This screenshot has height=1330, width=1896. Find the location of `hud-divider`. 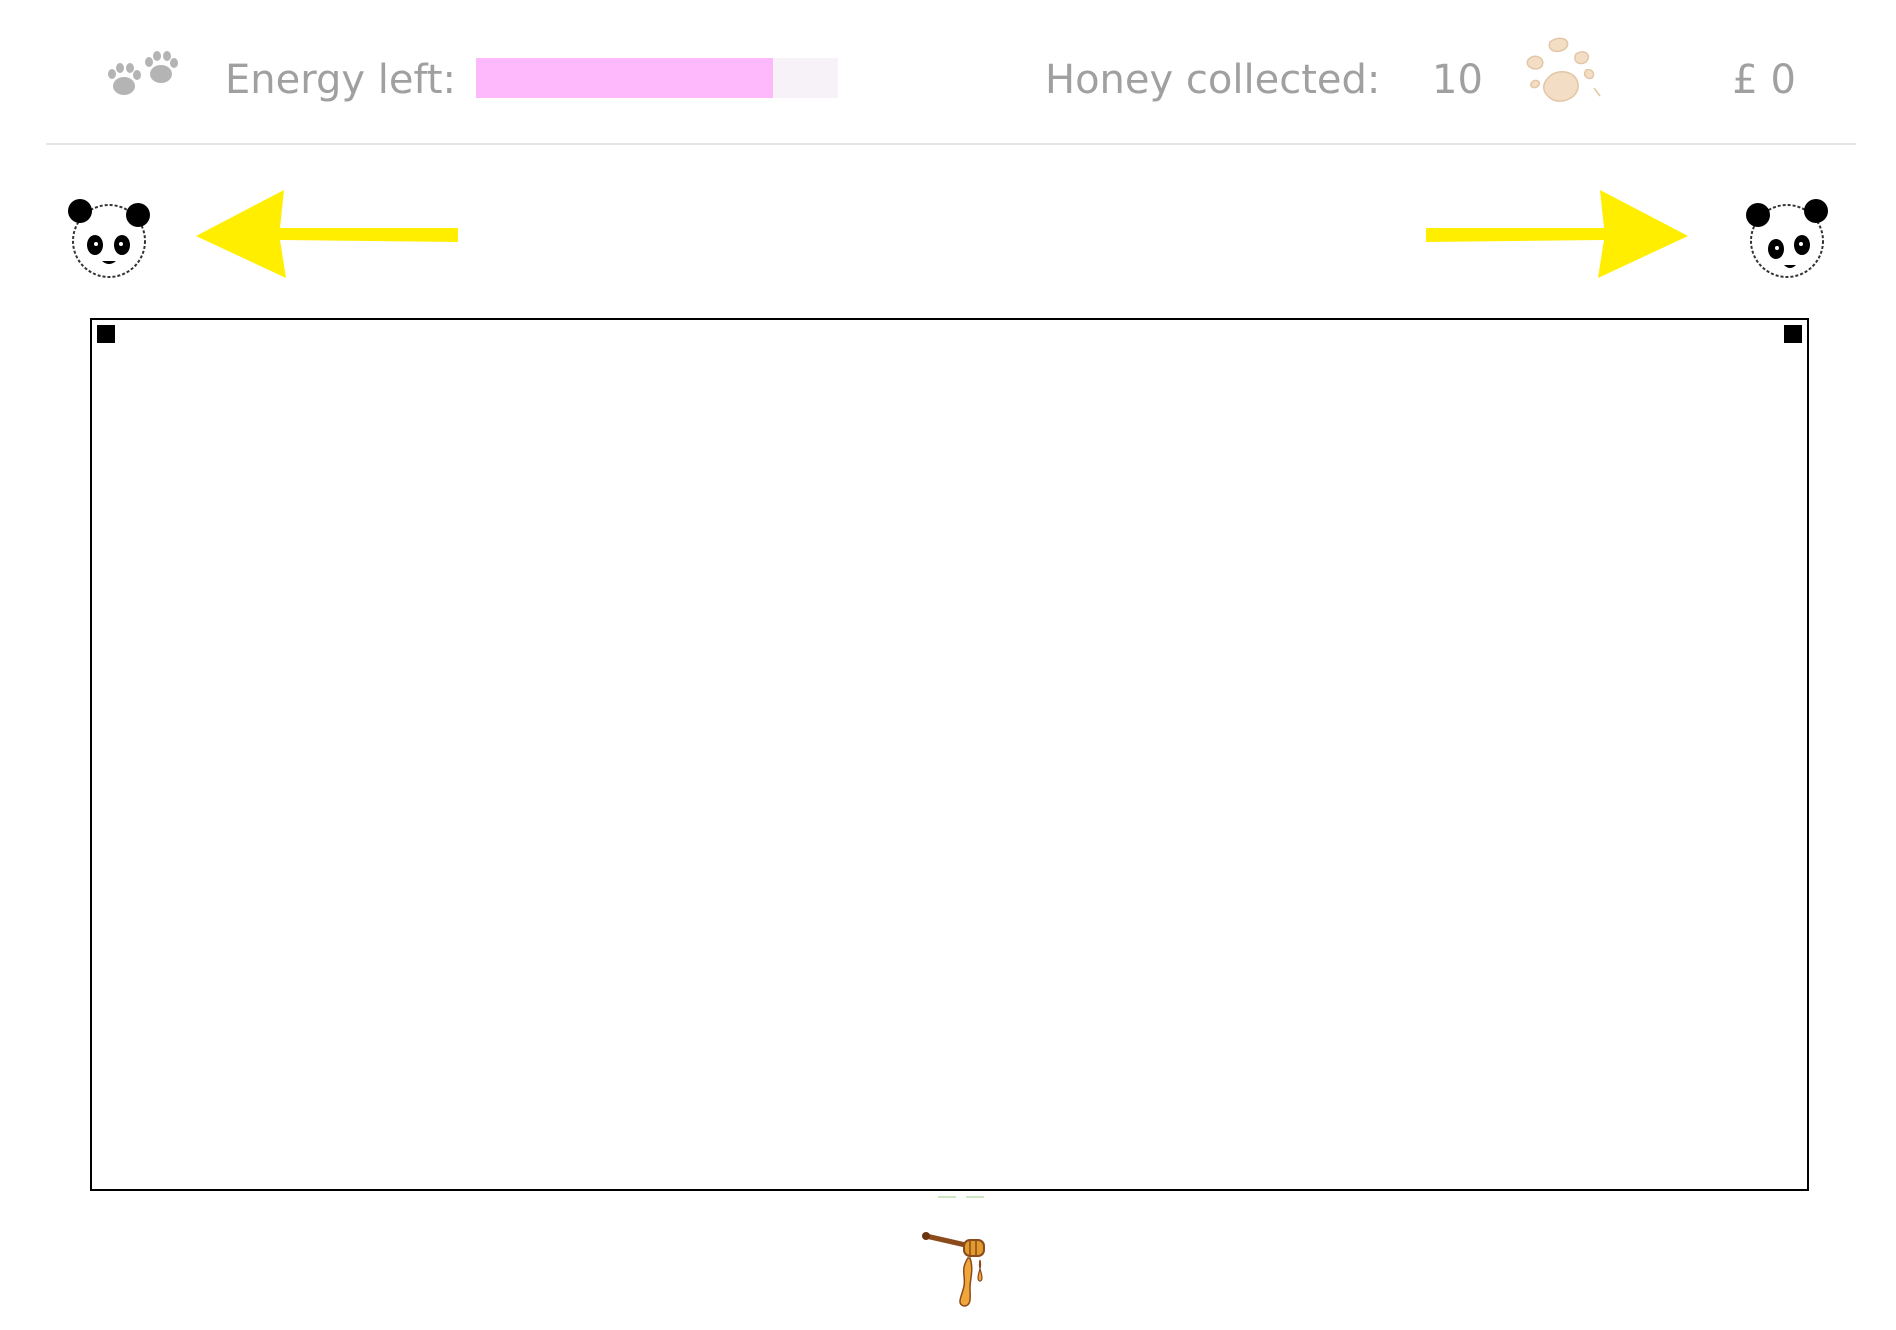

hud-divider is located at coordinates (951, 144).